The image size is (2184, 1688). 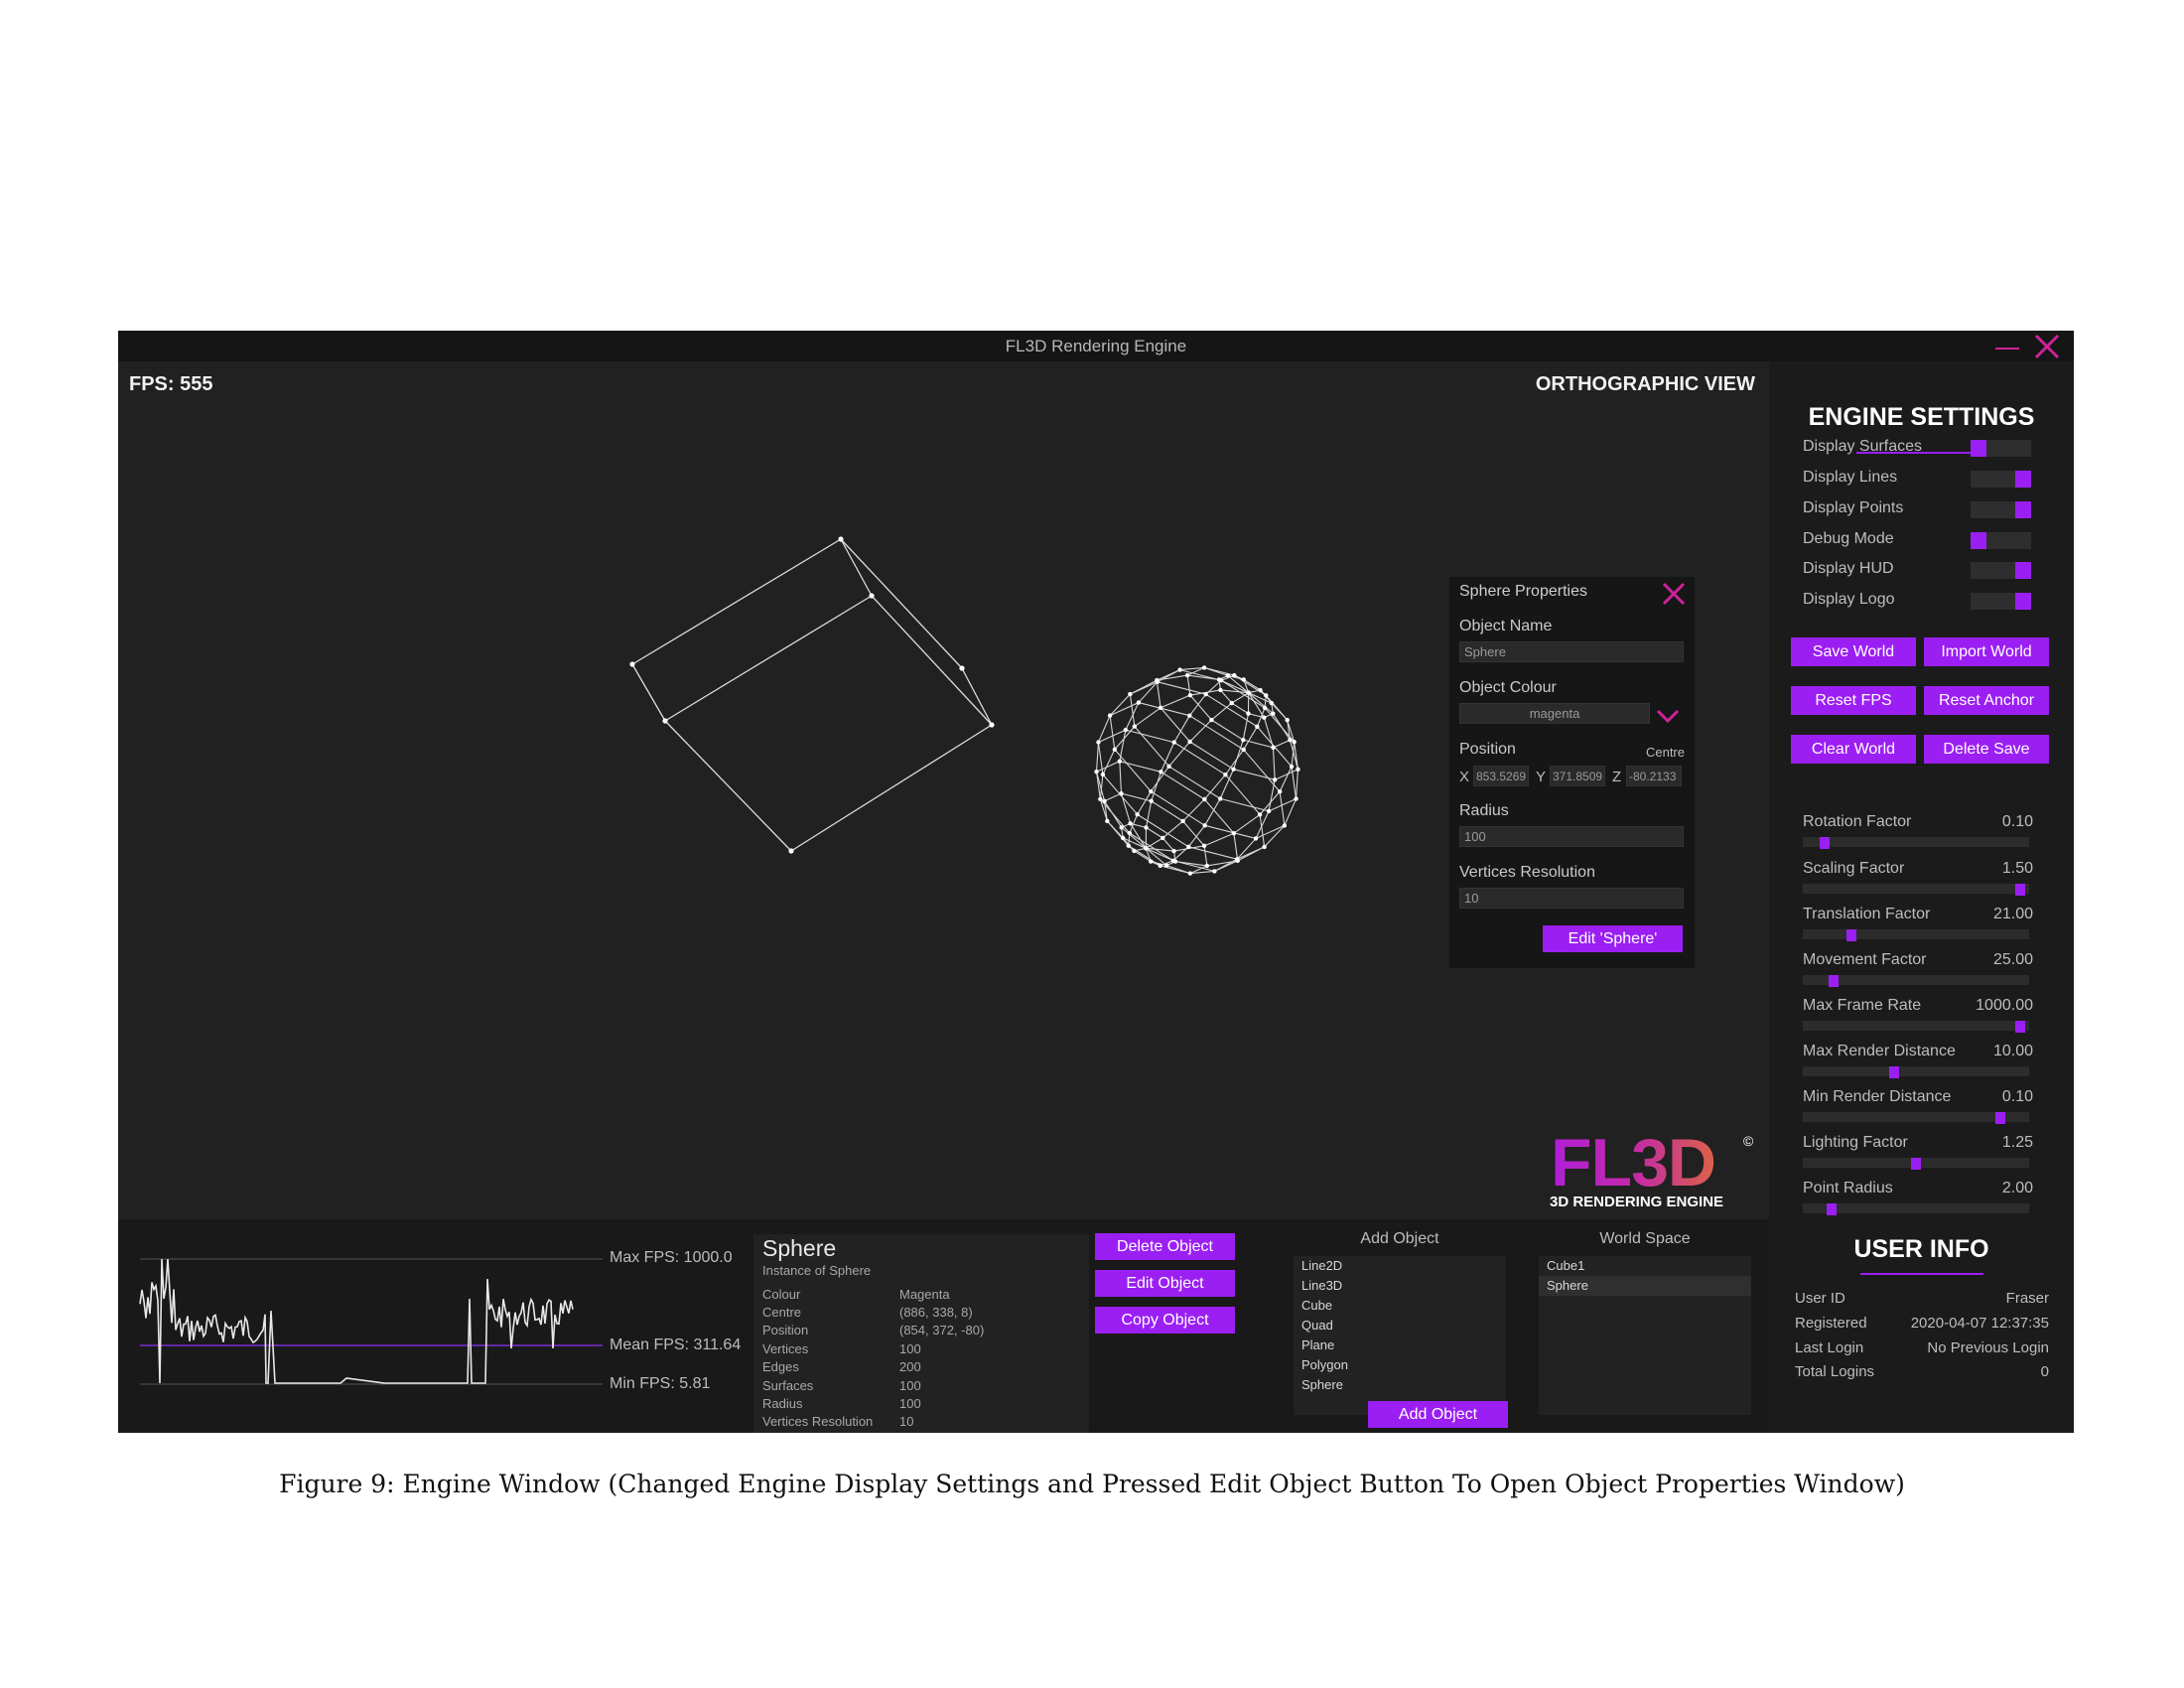 I want to click on slider-value: 1000.00, so click(x=2004, y=1005).